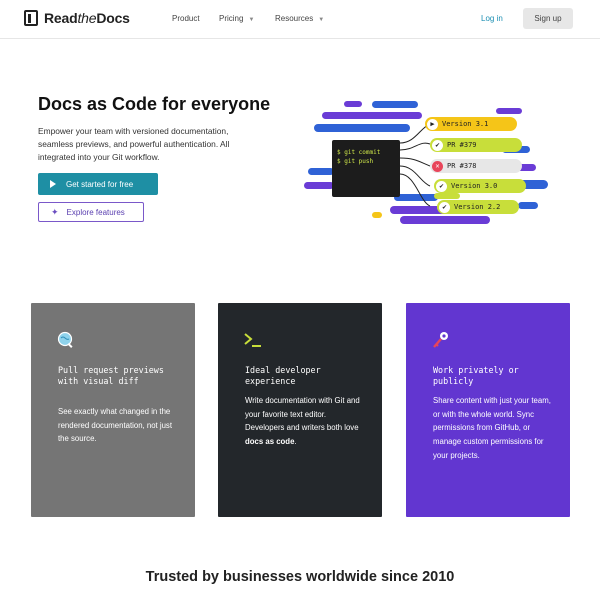 The height and width of the screenshot is (600, 600). What do you see at coordinates (95, 212) in the screenshot?
I see `explore-features-label: Explore features` at bounding box center [95, 212].